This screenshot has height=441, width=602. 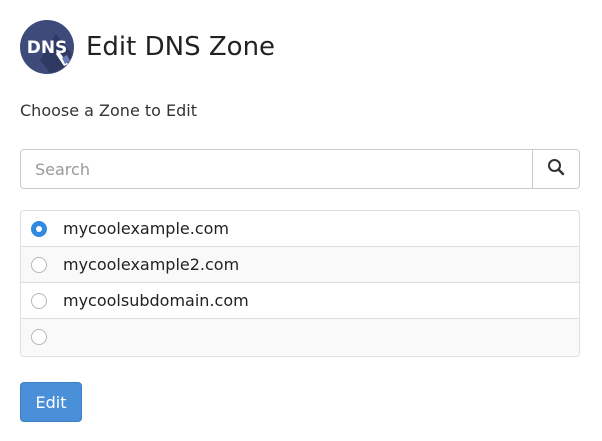 I want to click on page-header: DNS Edit DNS Zone, so click(x=147, y=47).